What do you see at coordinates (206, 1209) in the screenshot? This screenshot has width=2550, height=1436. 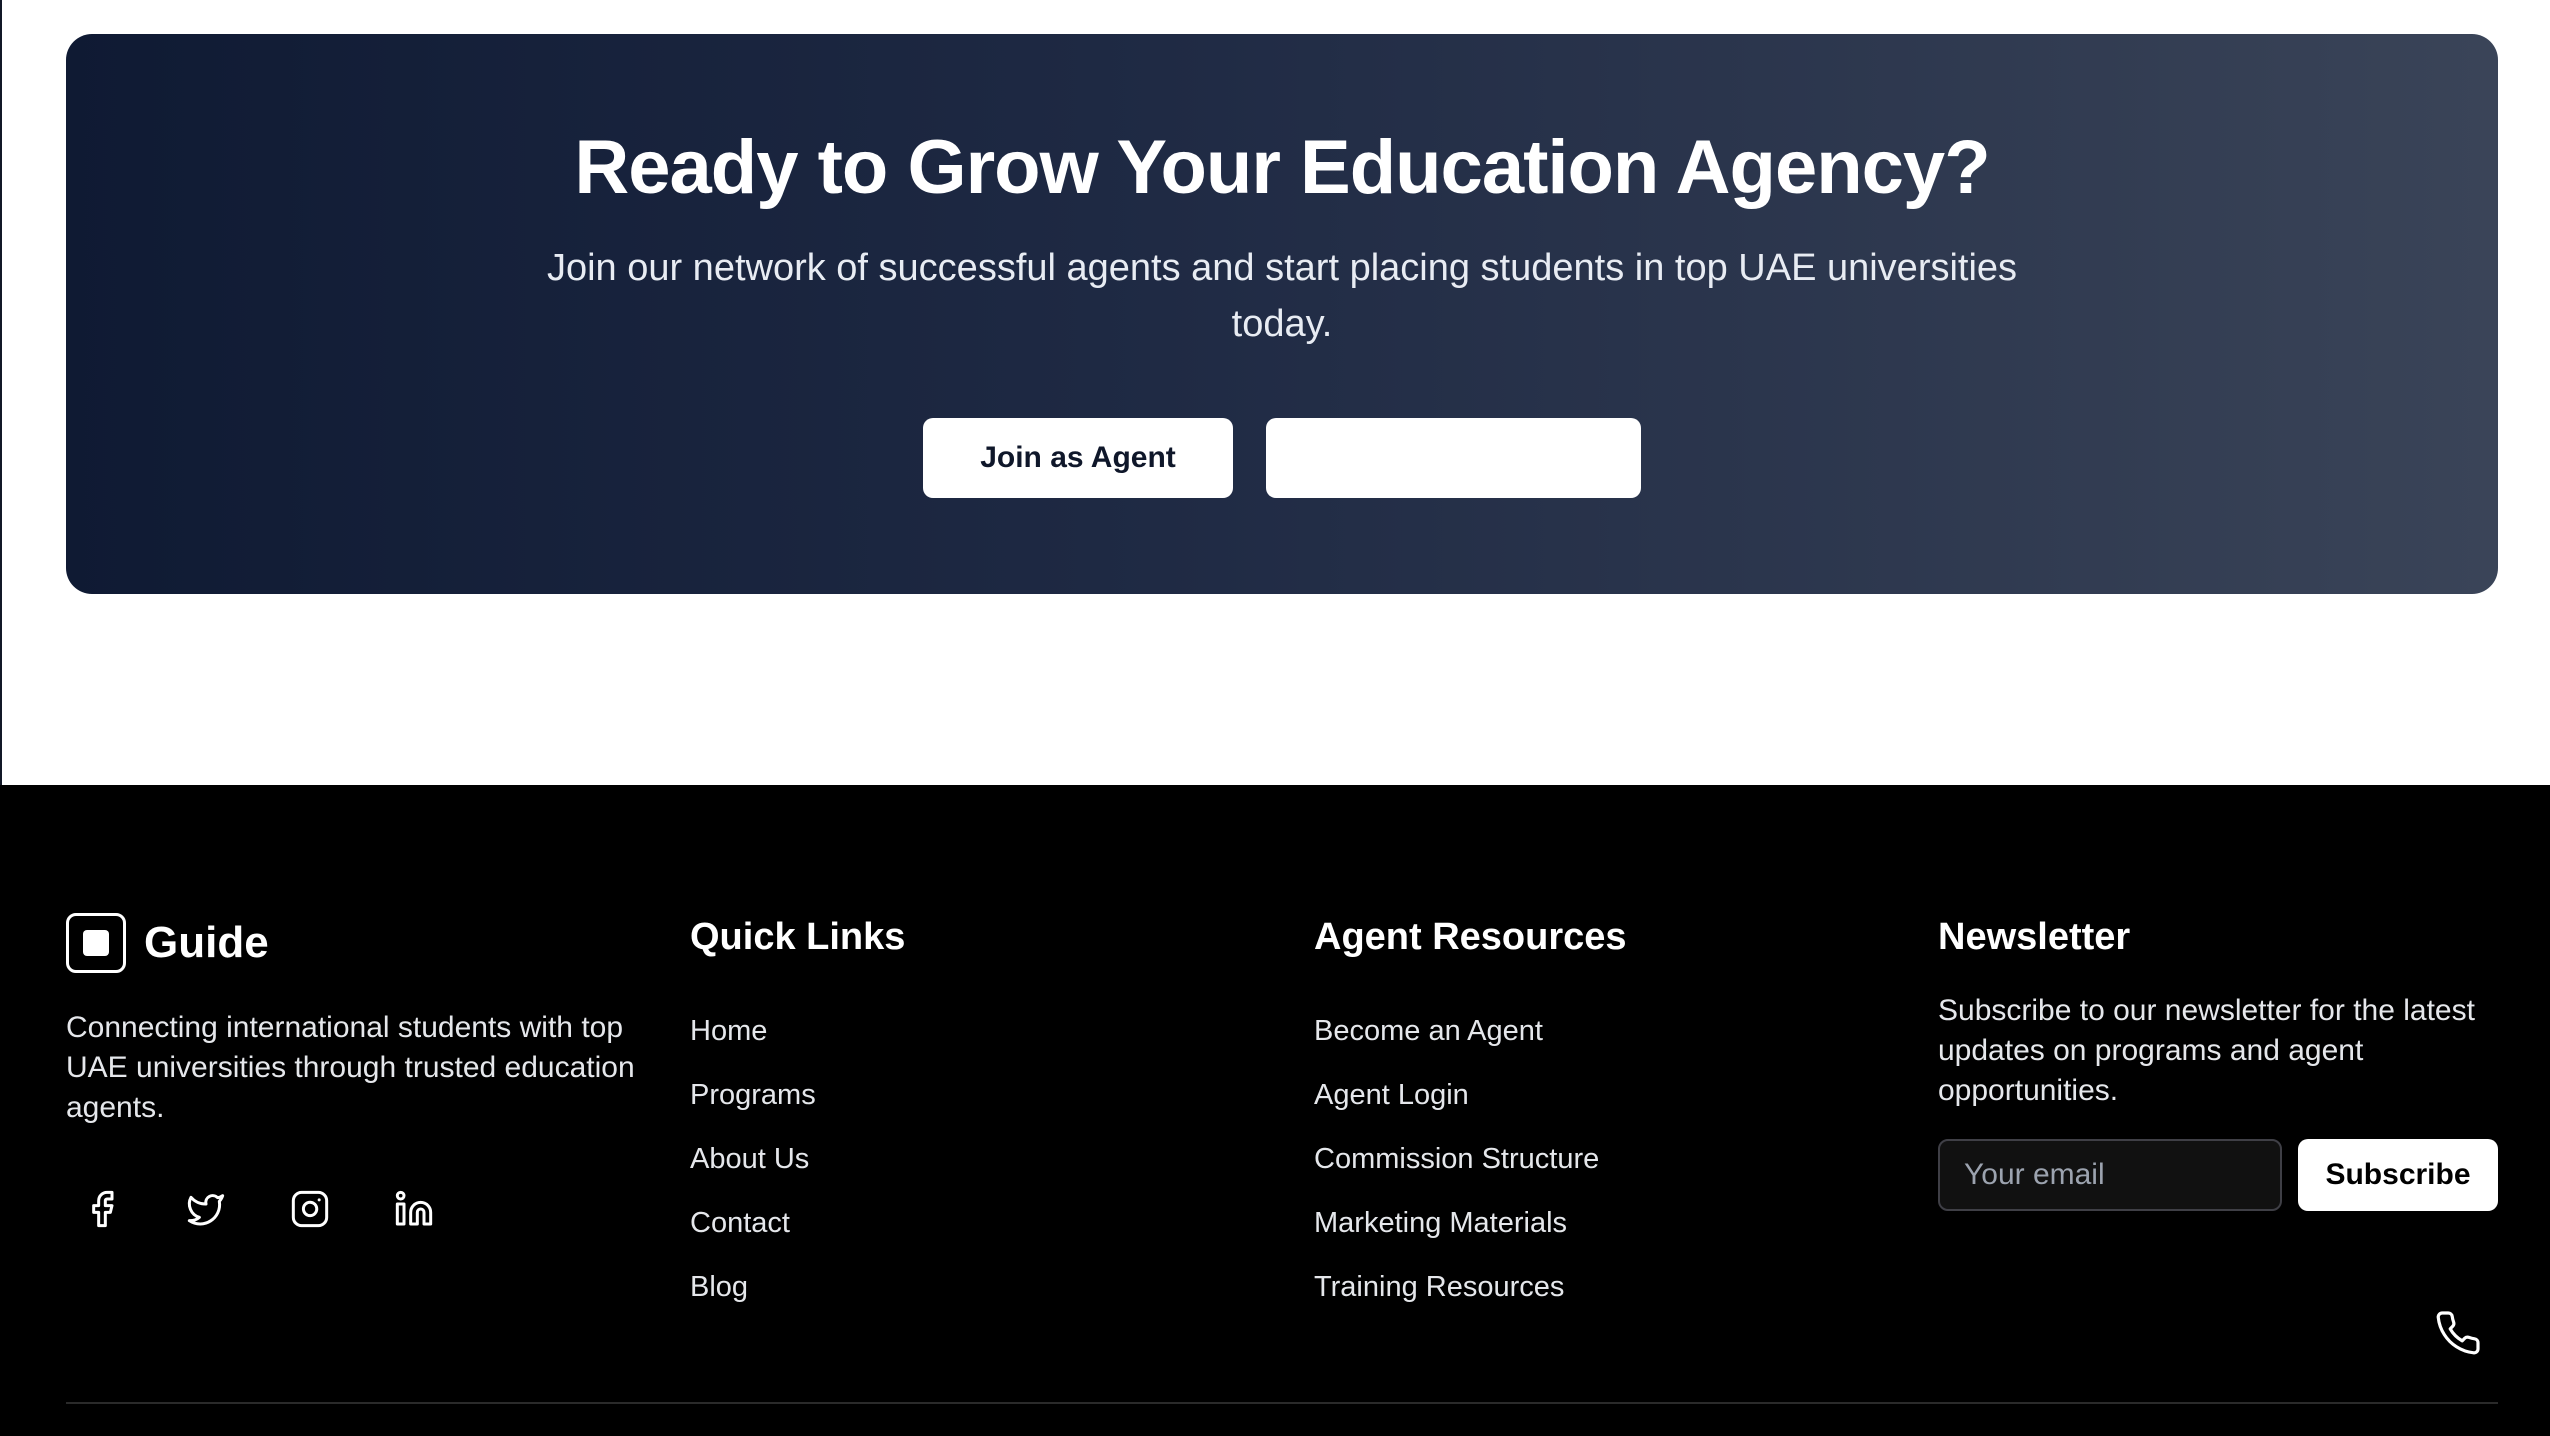 I see `twitter-icon` at bounding box center [206, 1209].